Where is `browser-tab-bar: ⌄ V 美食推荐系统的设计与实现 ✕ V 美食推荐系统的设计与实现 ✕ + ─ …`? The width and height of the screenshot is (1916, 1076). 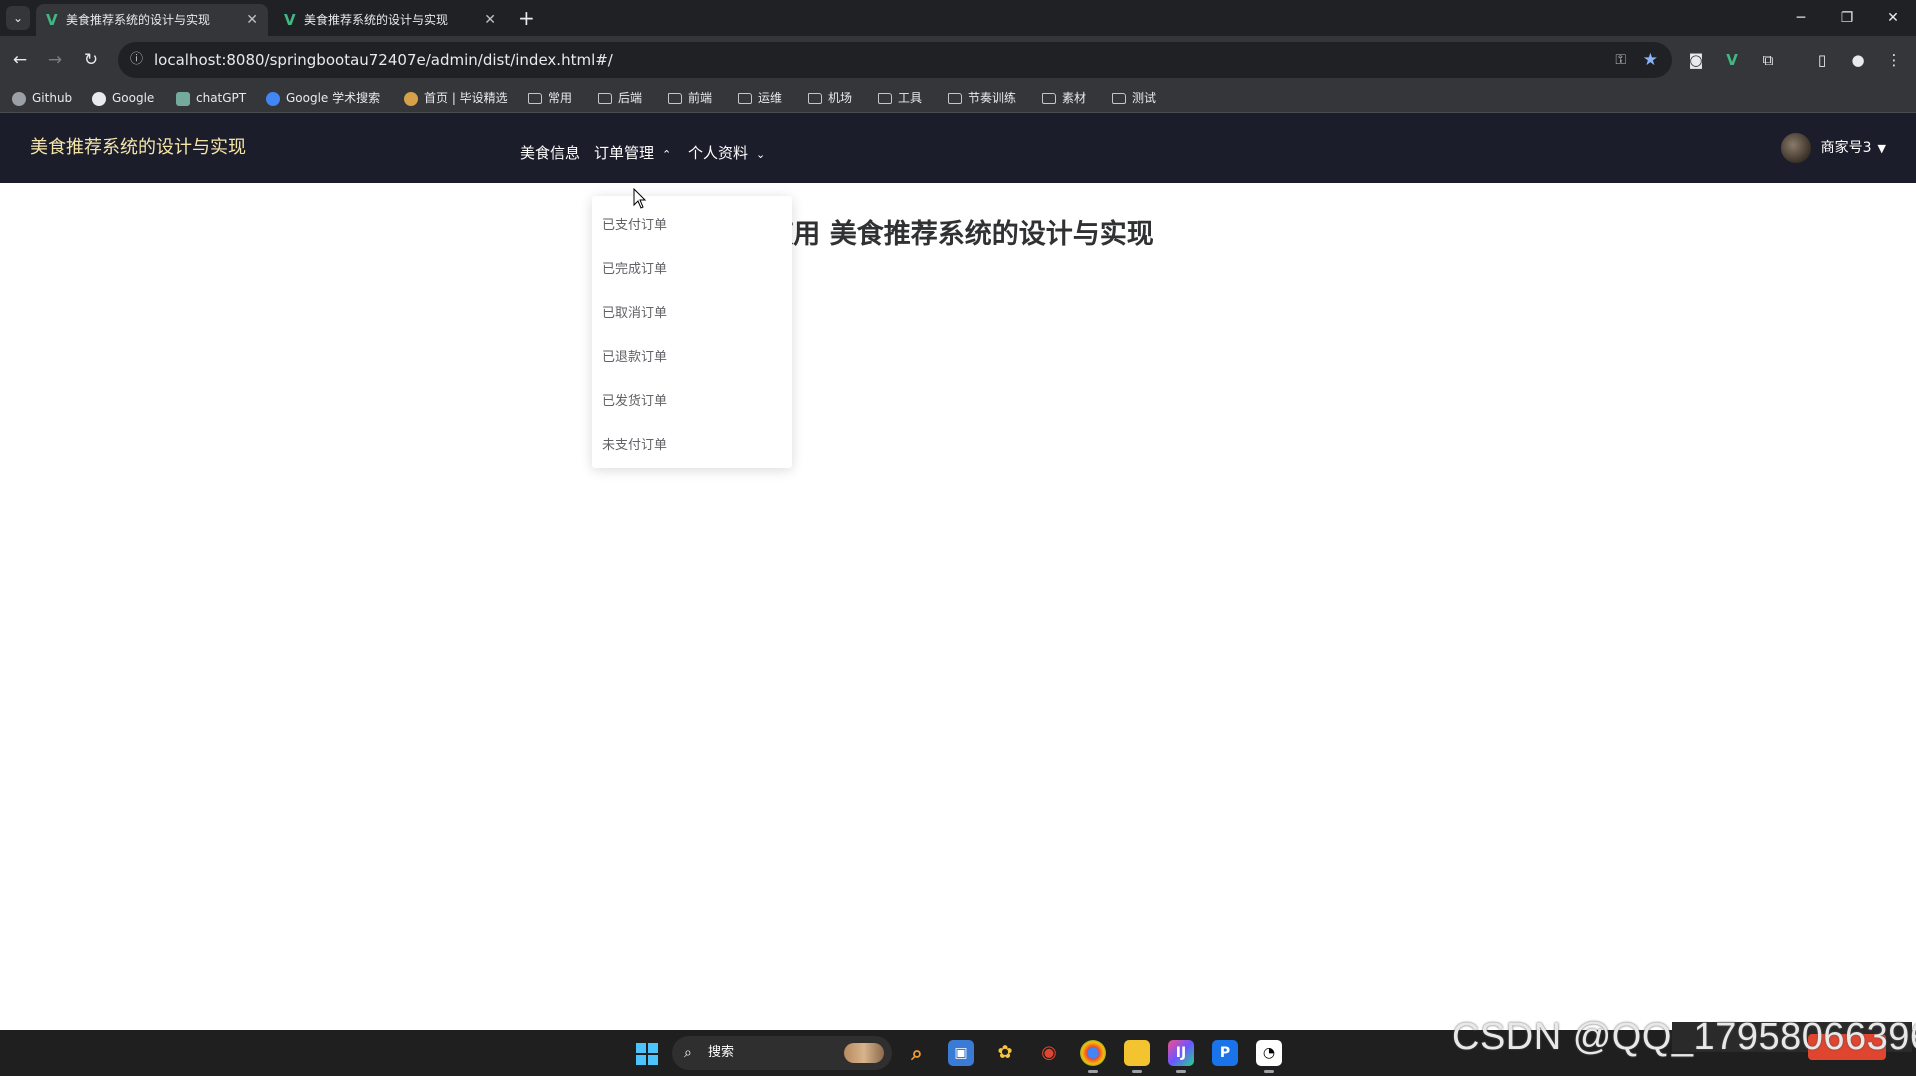 browser-tab-bar: ⌄ V 美食推荐系统的设计与实现 ✕ V 美食推荐系统的设计与实现 ✕ + ─ … is located at coordinates (958, 18).